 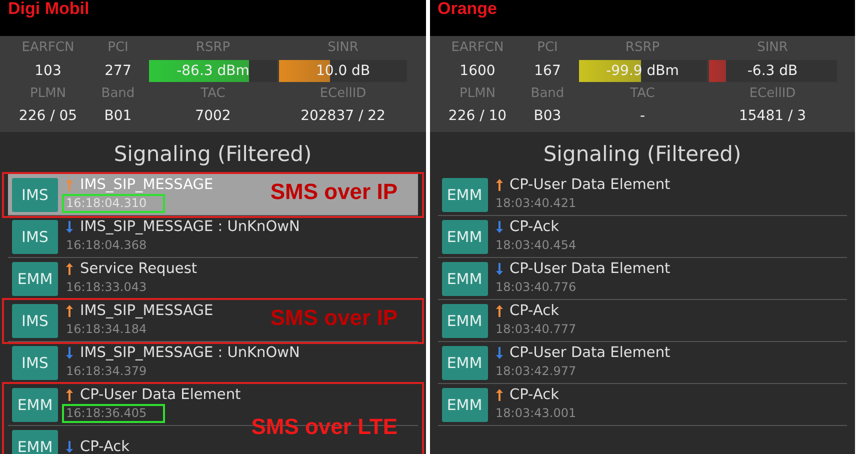 I want to click on stat-value: 15481 / 3, so click(x=773, y=116).